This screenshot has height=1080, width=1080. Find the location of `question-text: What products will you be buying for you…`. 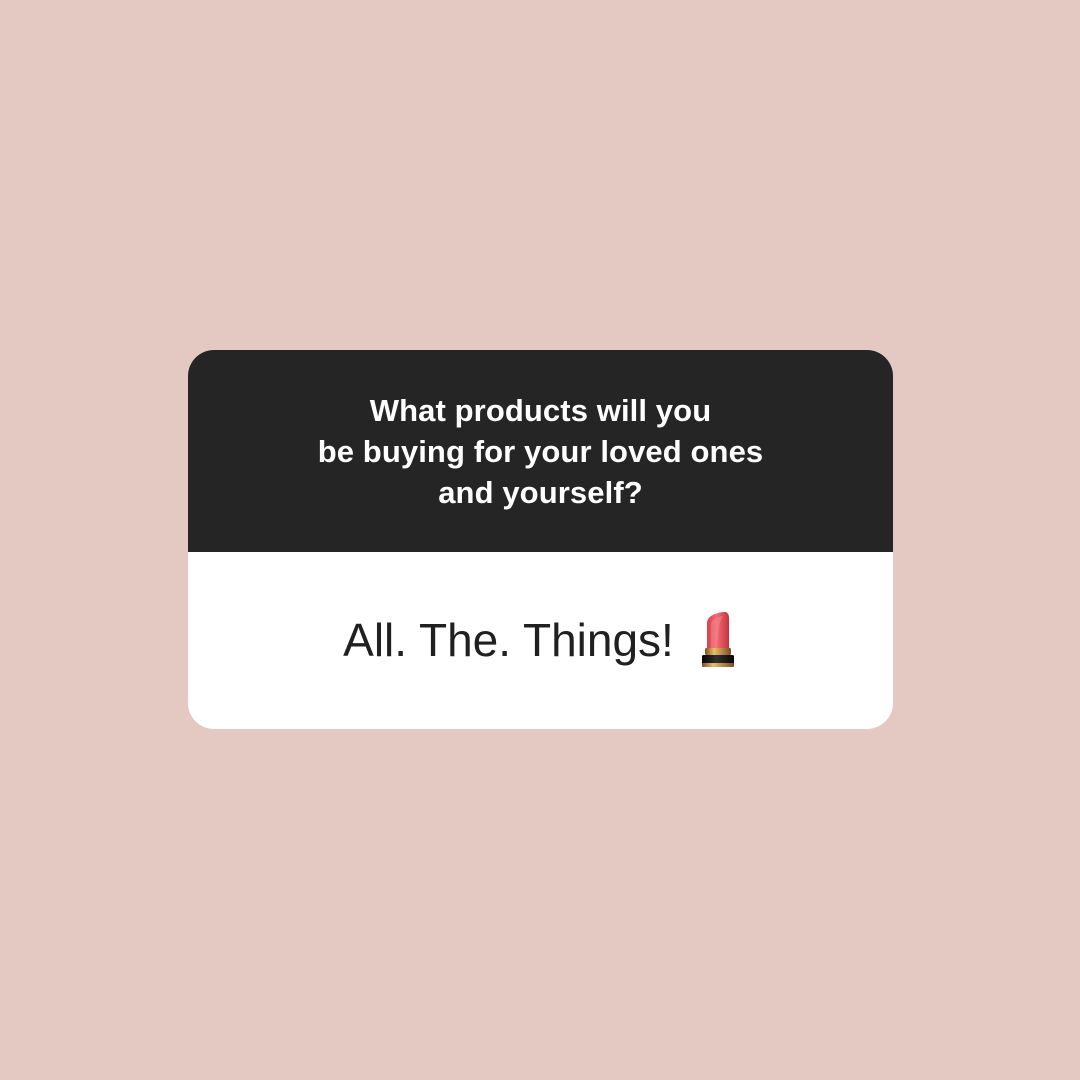

question-text: What products will you be buying for you… is located at coordinates (541, 451).